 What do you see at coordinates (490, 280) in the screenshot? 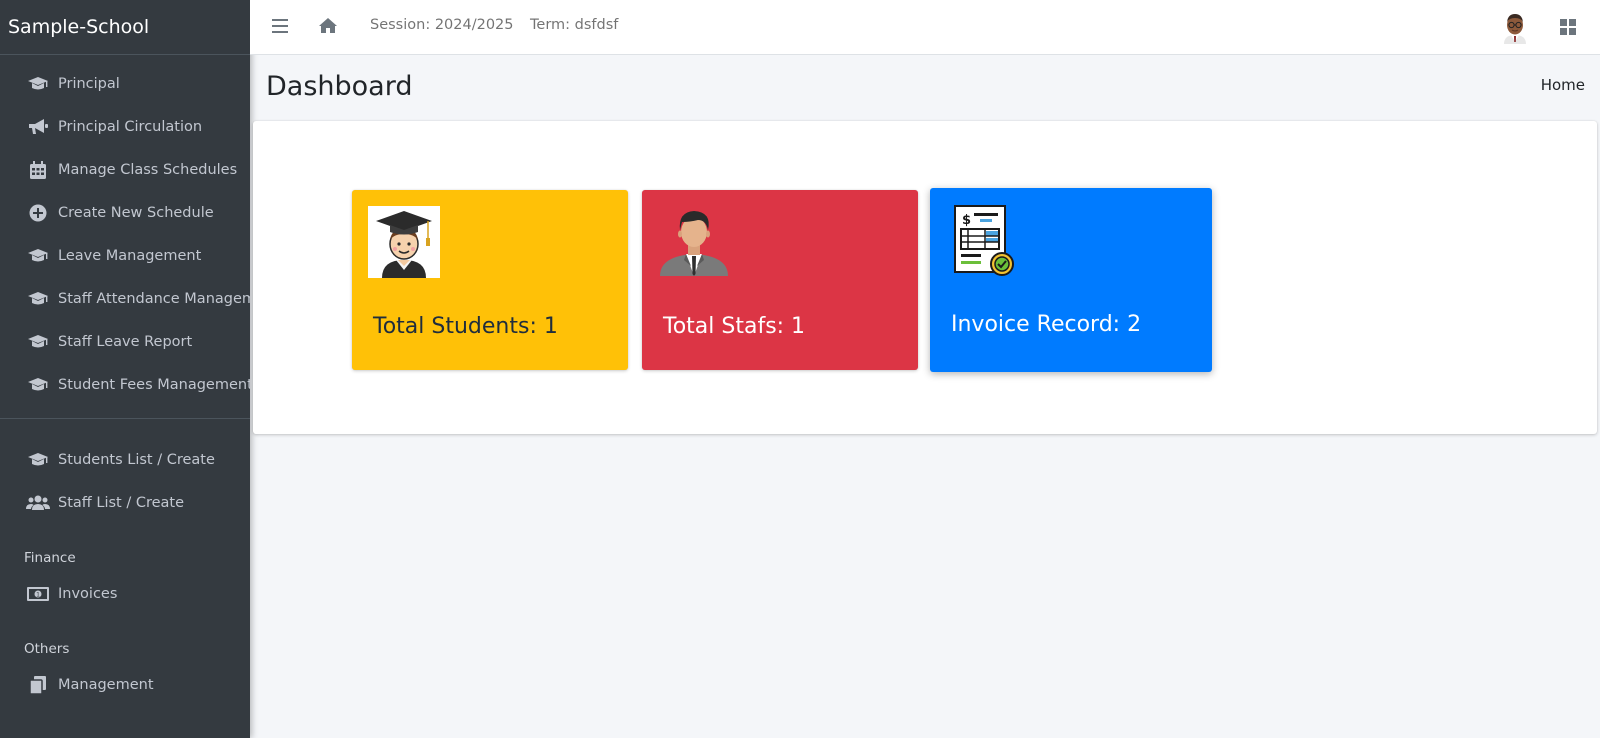
I see `total-students-box: Total Students: 1` at bounding box center [490, 280].